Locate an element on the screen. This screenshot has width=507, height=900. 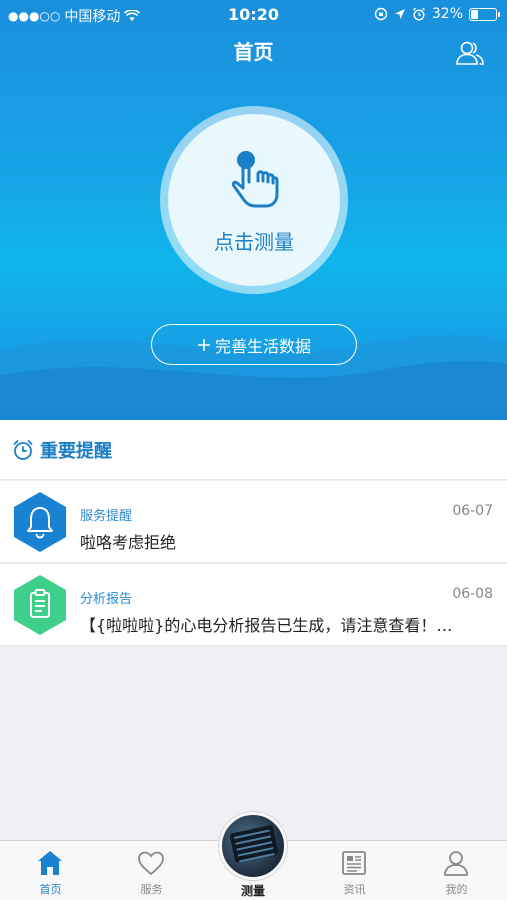
tap-hand-icon is located at coordinates (255, 179).